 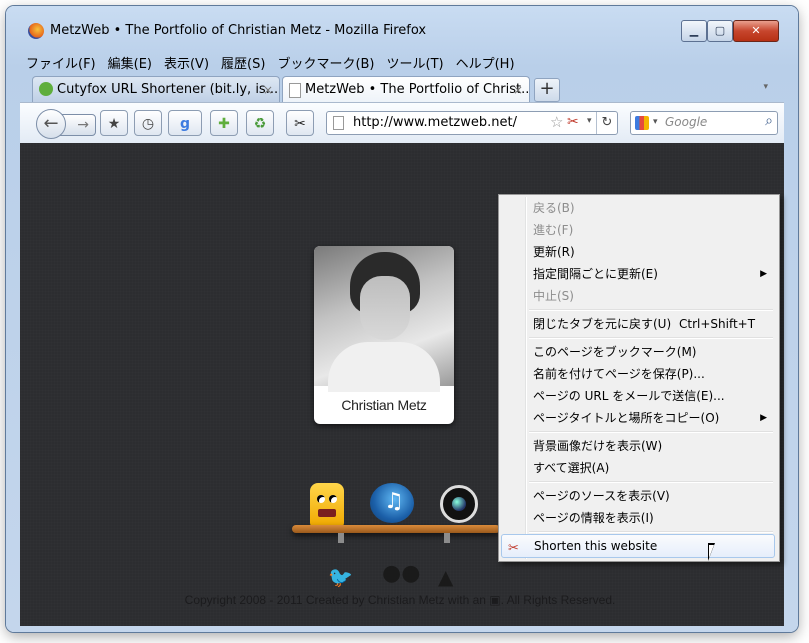 I want to click on firefox-logo-icon, so click(x=36, y=31).